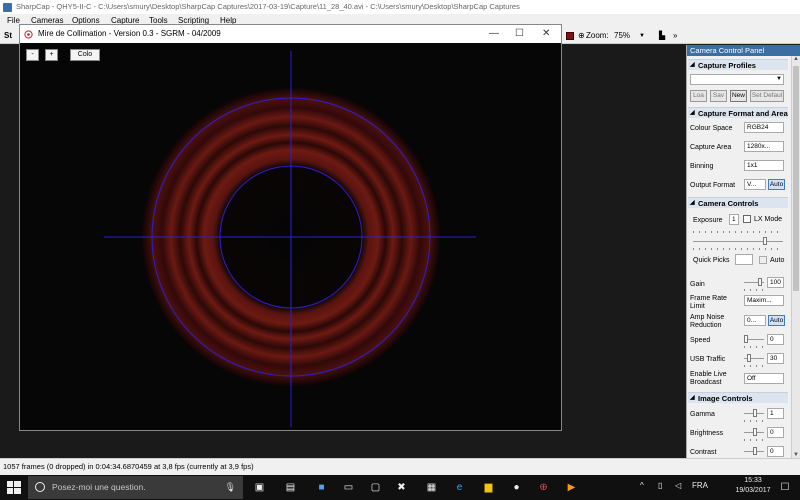 Image resolution: width=800 pixels, height=500 pixels. I want to click on chevron-right-icon: », so click(675, 35).